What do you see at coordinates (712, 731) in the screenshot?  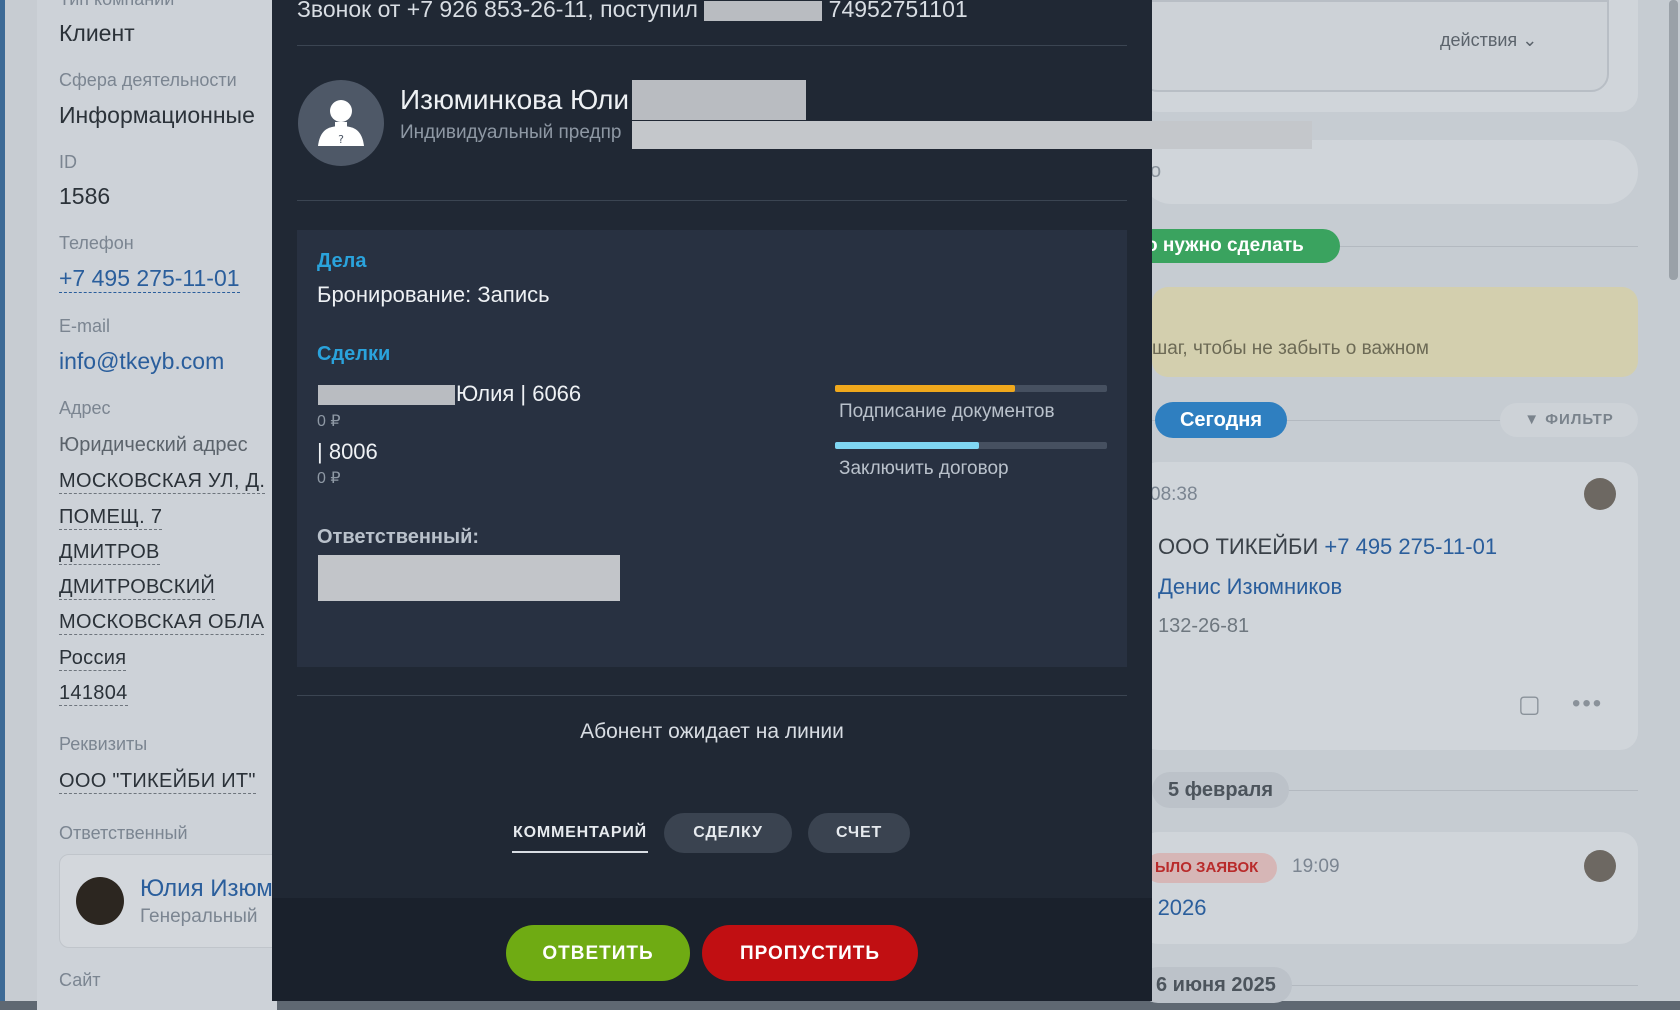 I see `waiting-status: Абонент ожидает на линии` at bounding box center [712, 731].